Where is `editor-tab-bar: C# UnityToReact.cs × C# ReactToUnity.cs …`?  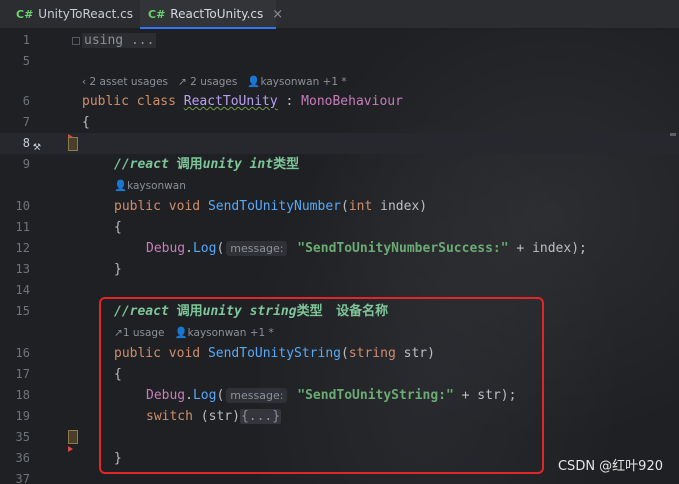 editor-tab-bar: C# UnityToReact.cs × C# ReactToUnity.cs … is located at coordinates (339, 14).